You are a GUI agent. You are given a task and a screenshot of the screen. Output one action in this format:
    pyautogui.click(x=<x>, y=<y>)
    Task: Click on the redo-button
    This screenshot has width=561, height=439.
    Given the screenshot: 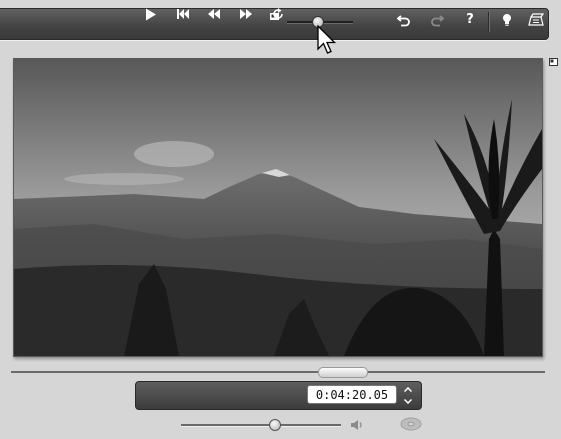 What is the action you would take?
    pyautogui.click(x=437, y=20)
    